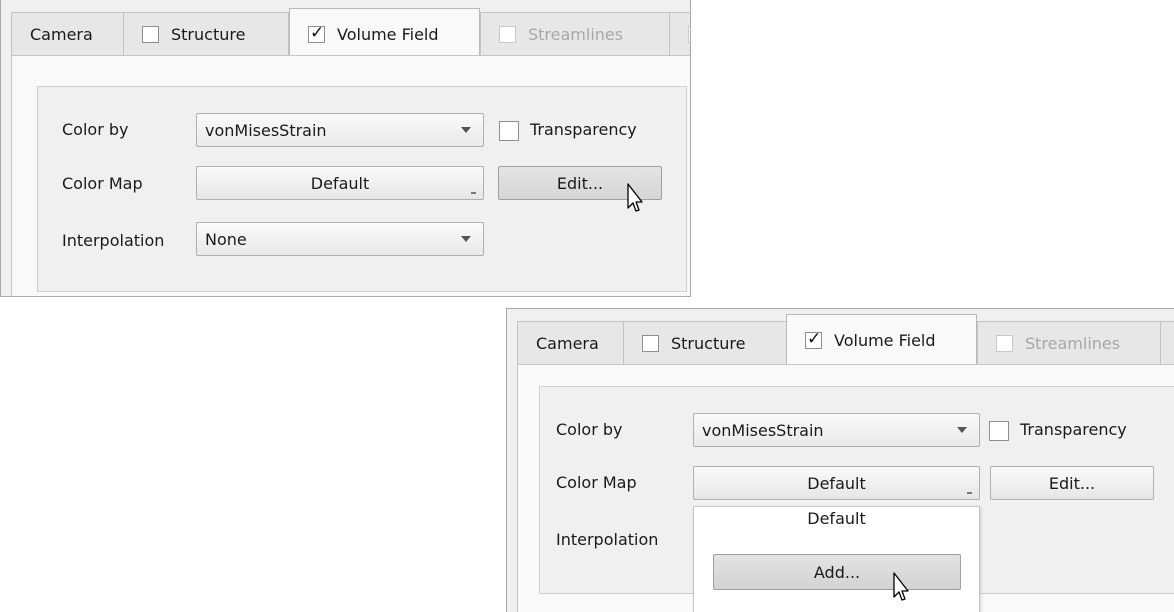  I want to click on dropdown-item-default: Default, so click(836, 518).